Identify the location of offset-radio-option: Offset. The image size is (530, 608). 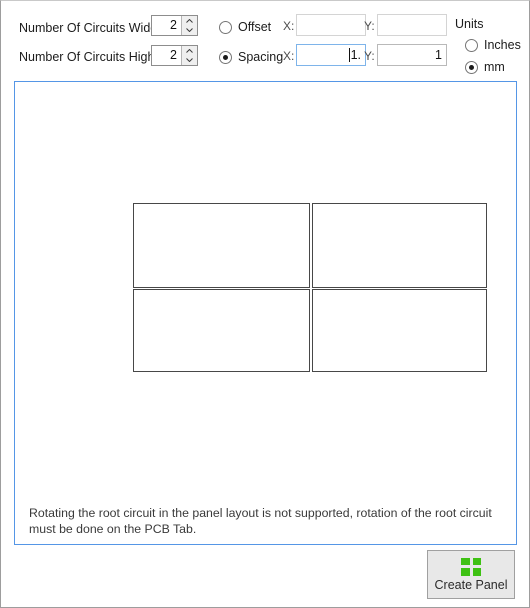
(245, 27).